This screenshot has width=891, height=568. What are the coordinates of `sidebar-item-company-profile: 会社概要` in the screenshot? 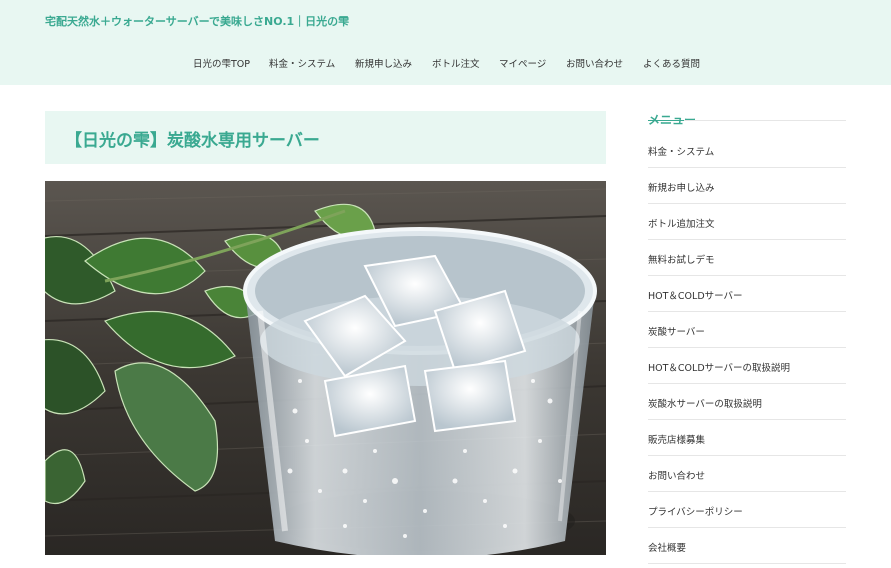 It's located at (747, 546).